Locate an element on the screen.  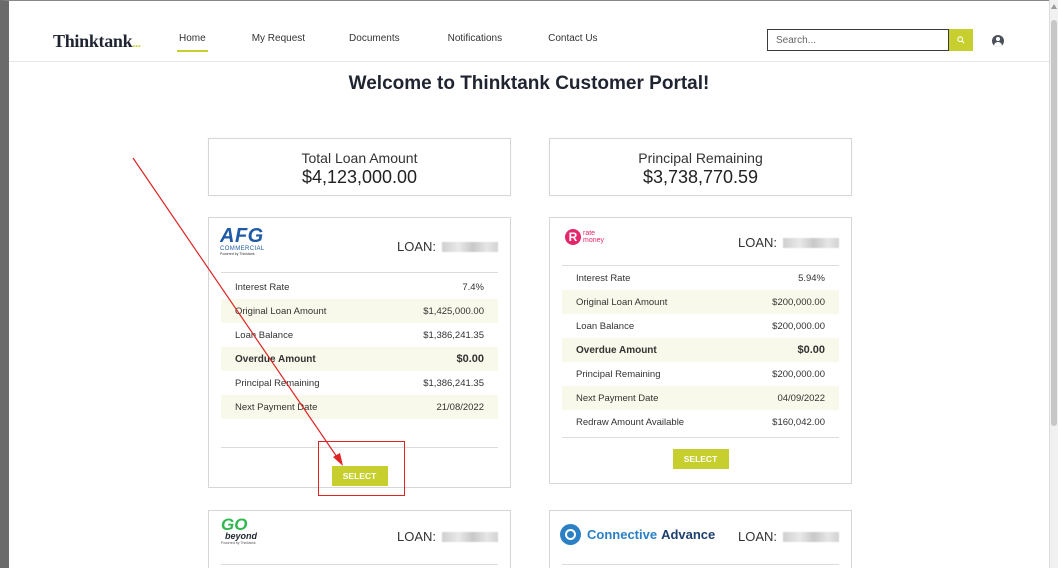
user-avatar-icon is located at coordinates (998, 41).